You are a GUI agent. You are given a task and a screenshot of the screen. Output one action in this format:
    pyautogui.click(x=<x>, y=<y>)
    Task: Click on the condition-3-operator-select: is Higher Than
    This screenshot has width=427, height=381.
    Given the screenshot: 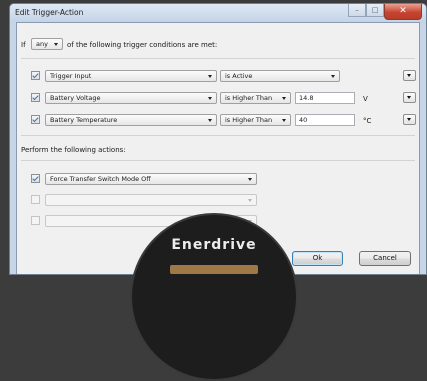 What is the action you would take?
    pyautogui.click(x=255, y=120)
    